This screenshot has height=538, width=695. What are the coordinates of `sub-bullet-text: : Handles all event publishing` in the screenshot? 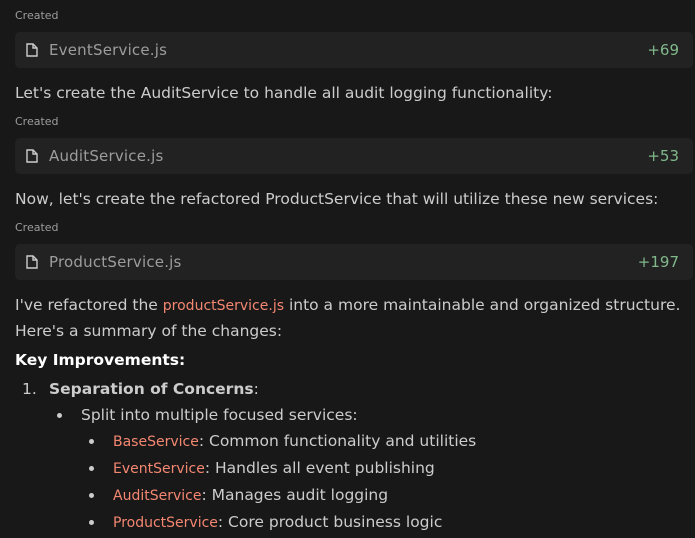 It's located at (319, 468).